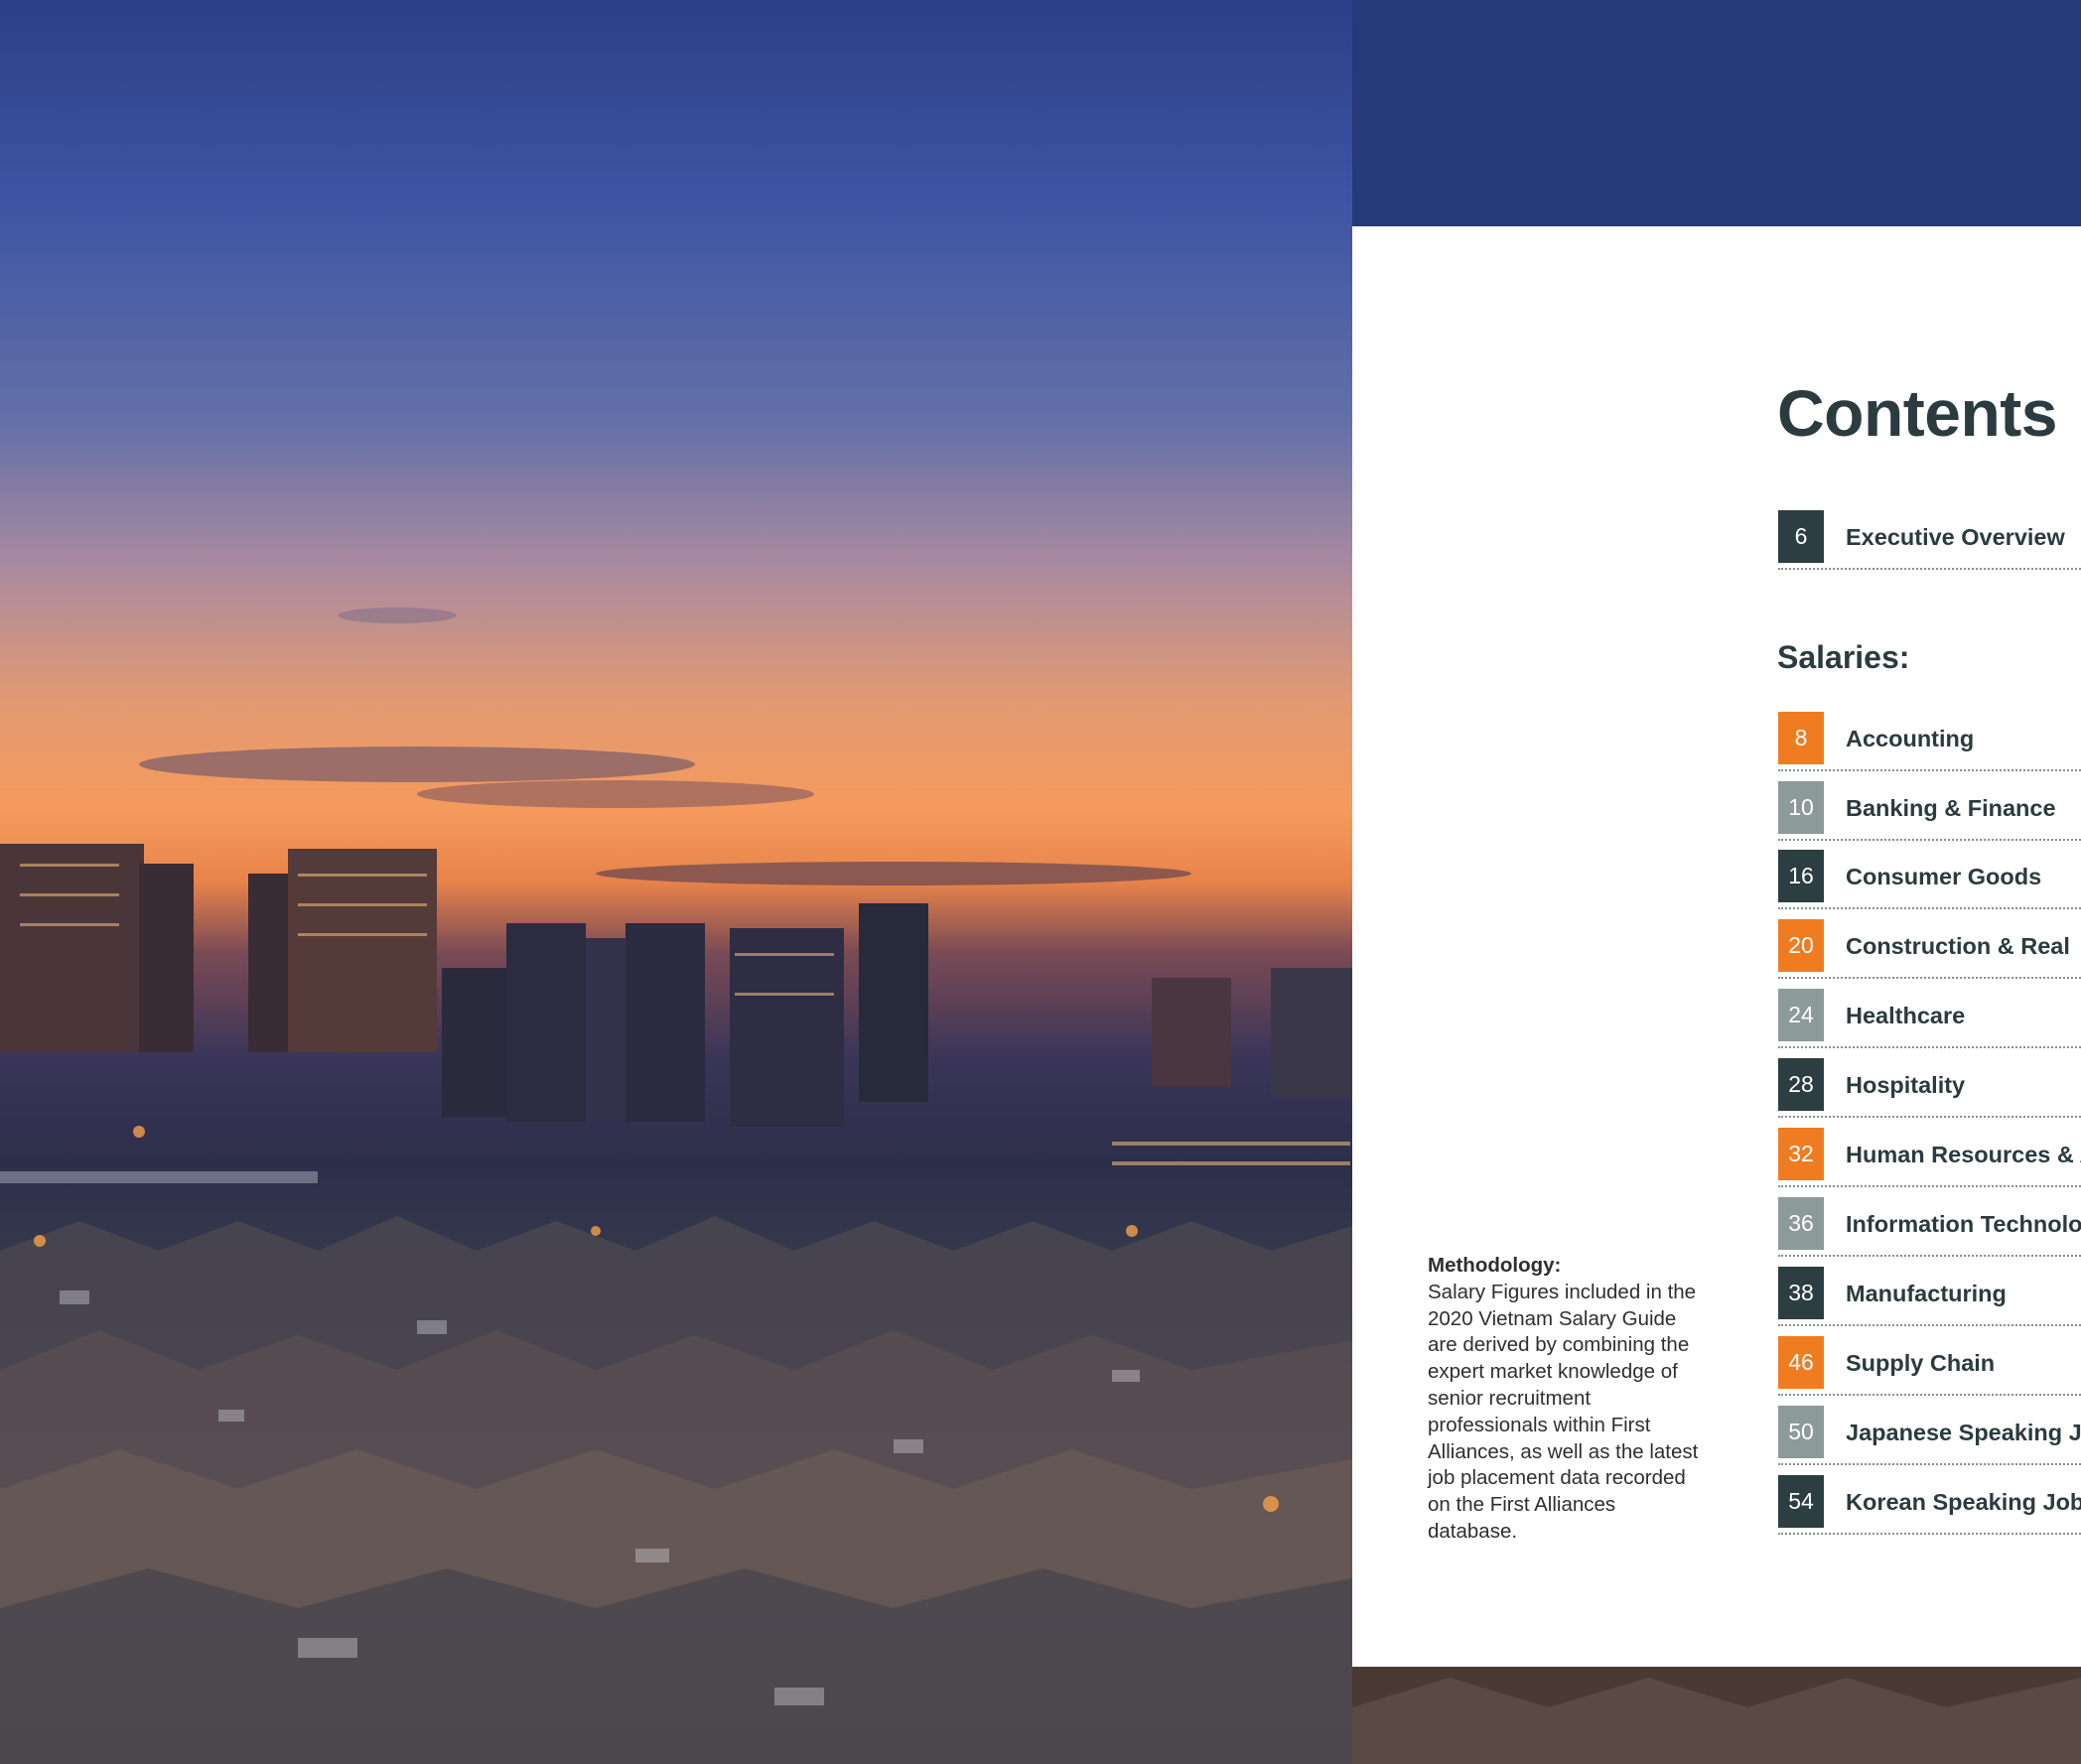 This screenshot has height=1764, width=2081. Describe the element at coordinates (1801, 536) in the screenshot. I see `page-number-badge: 6` at that location.